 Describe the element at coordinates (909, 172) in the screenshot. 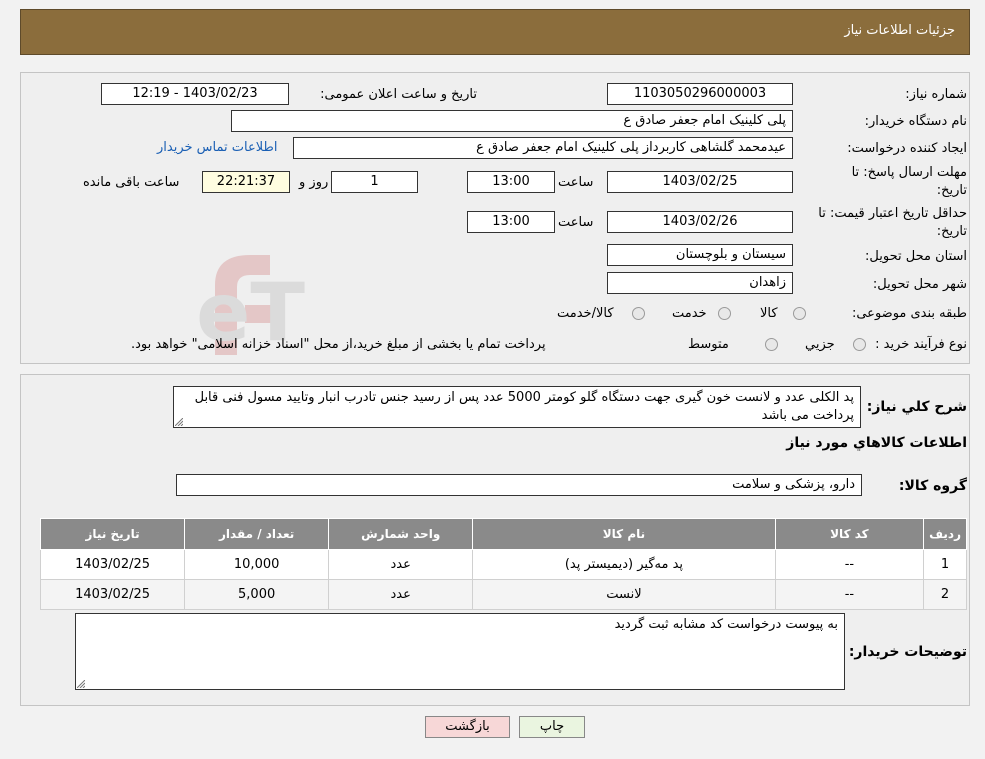

I see `reply-deadline-label: مهلت ارسال پاسخ: تا` at that location.